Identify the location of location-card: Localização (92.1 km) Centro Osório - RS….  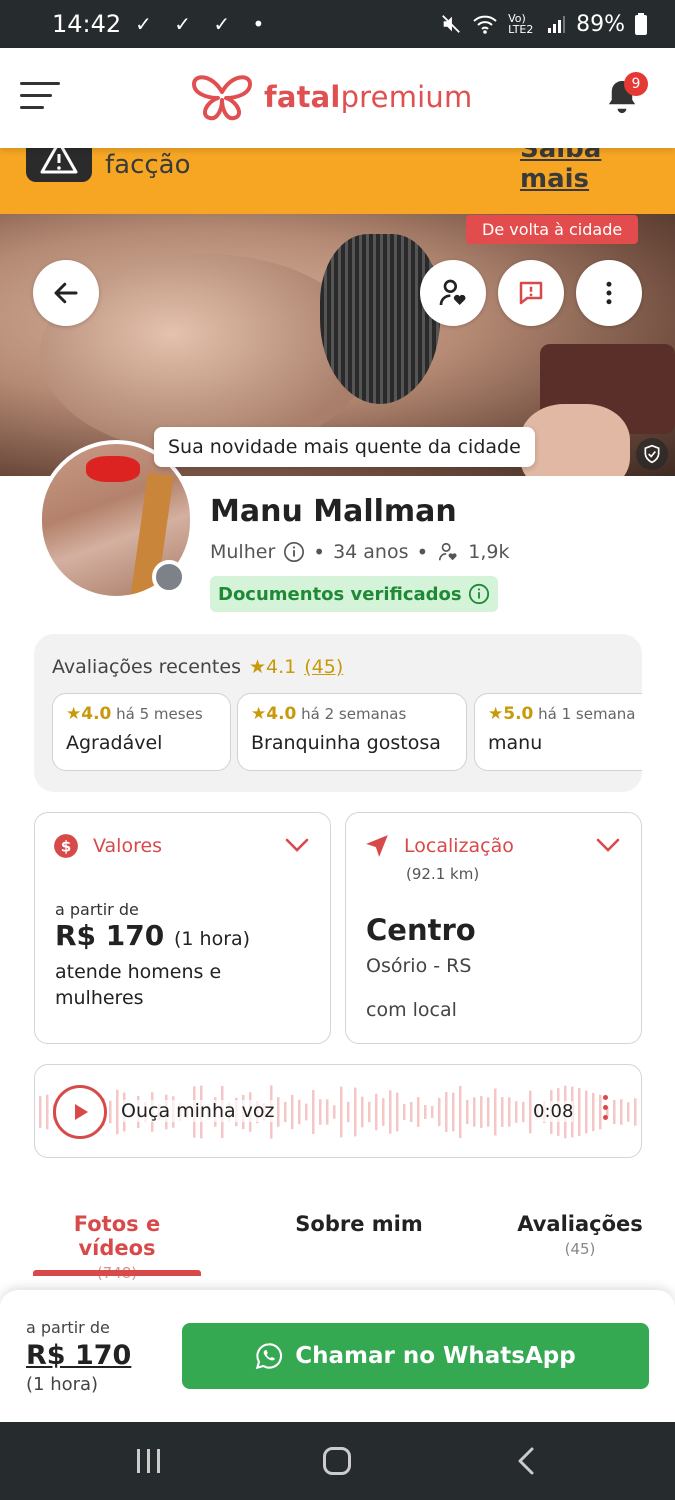
(493, 928).